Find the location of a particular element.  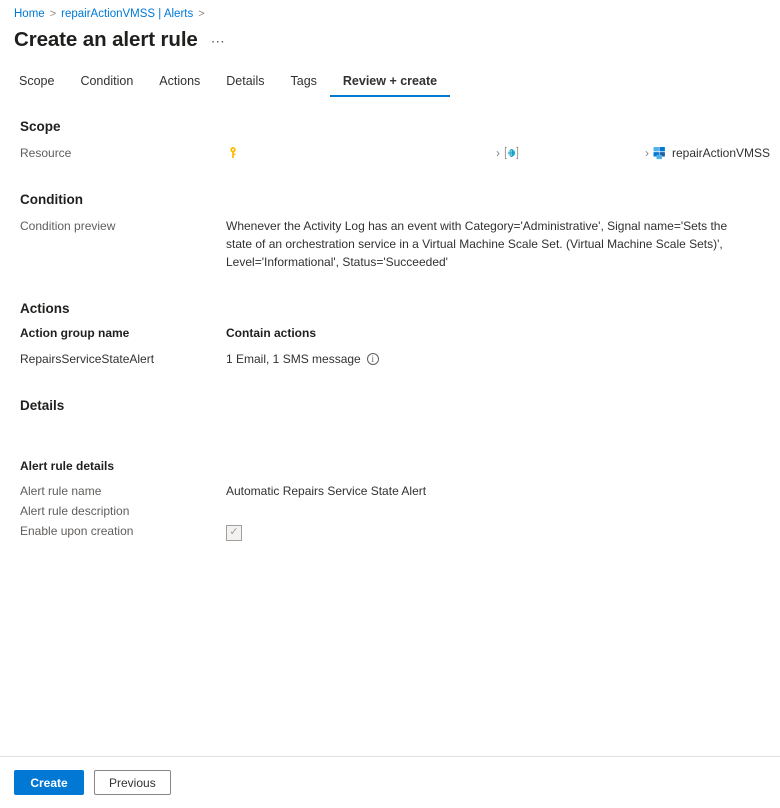

actions-heading: Actions is located at coordinates (45, 308).